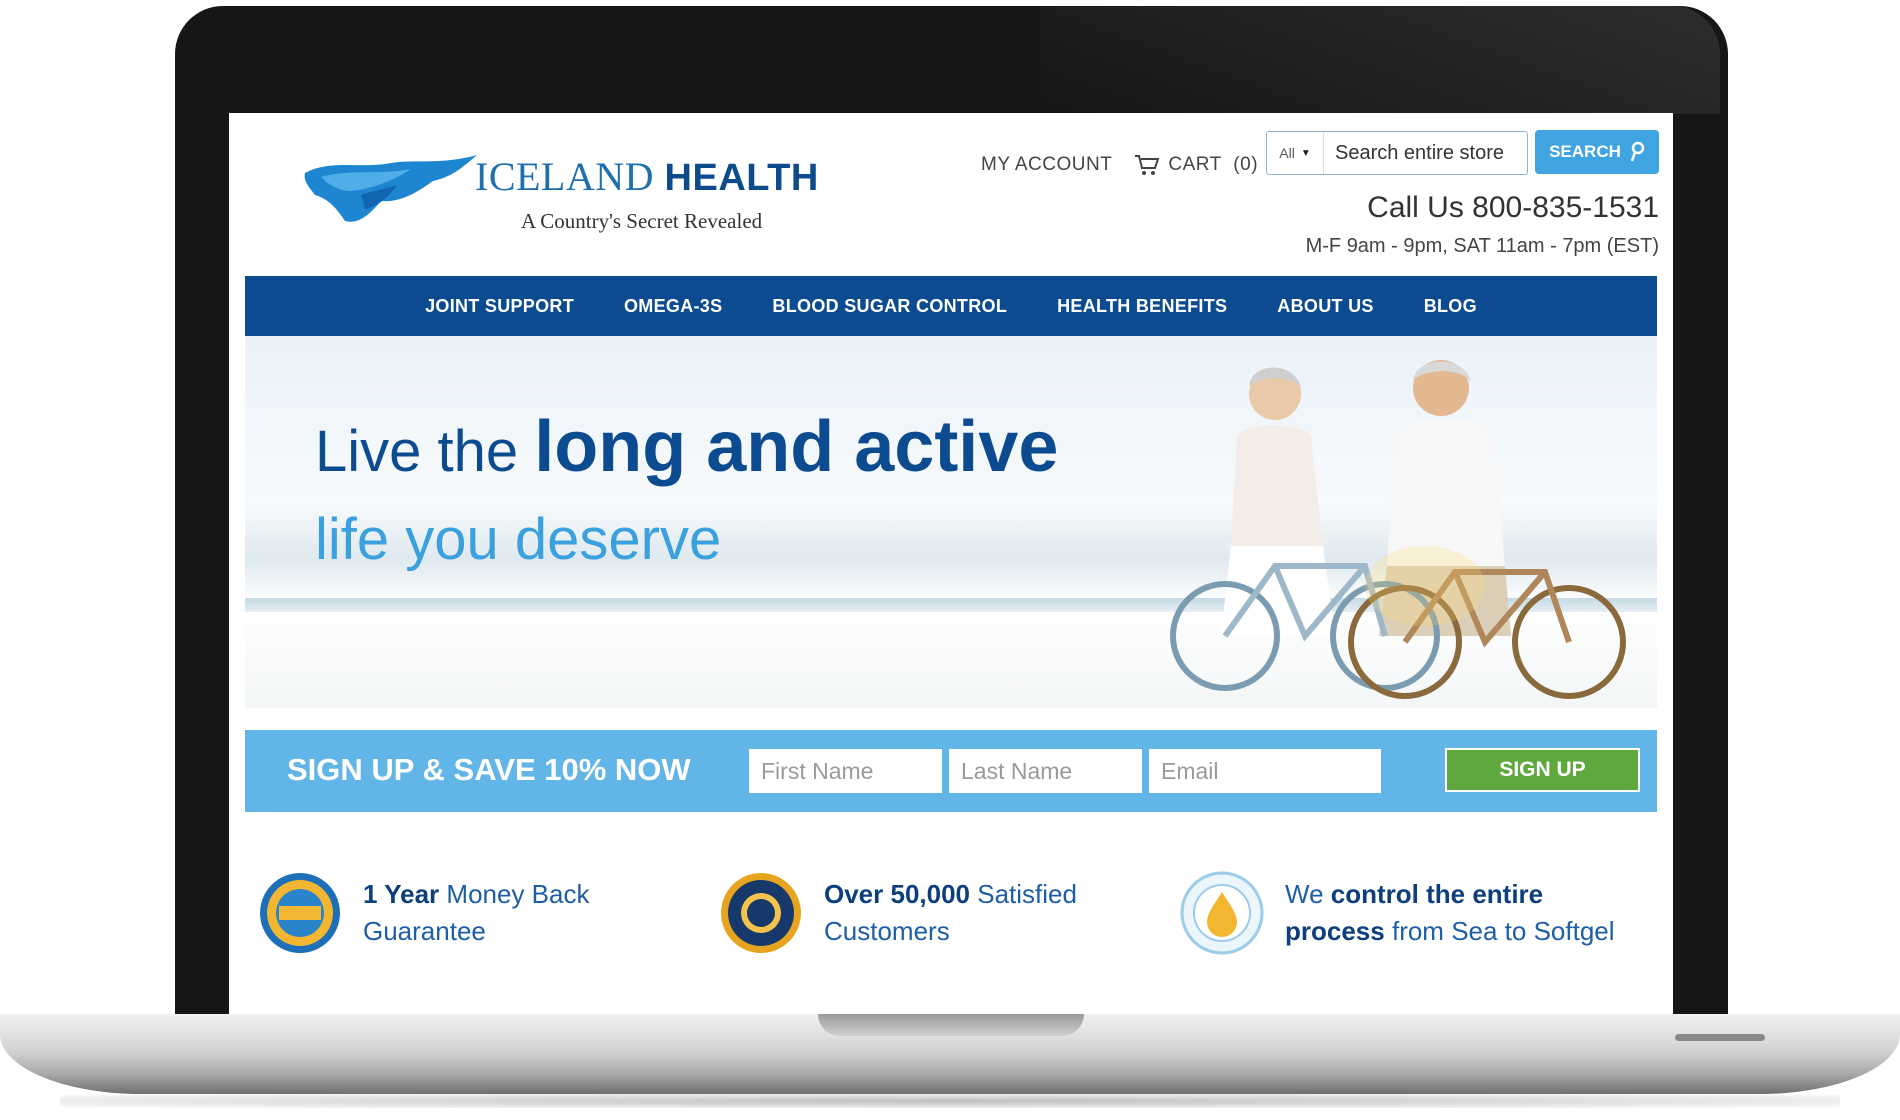 Image resolution: width=1900 pixels, height=1120 pixels. Describe the element at coordinates (1482, 246) in the screenshot. I see `business-hours: M-F 9am - 9pm, SAT 11am - 7pm (EST)` at that location.